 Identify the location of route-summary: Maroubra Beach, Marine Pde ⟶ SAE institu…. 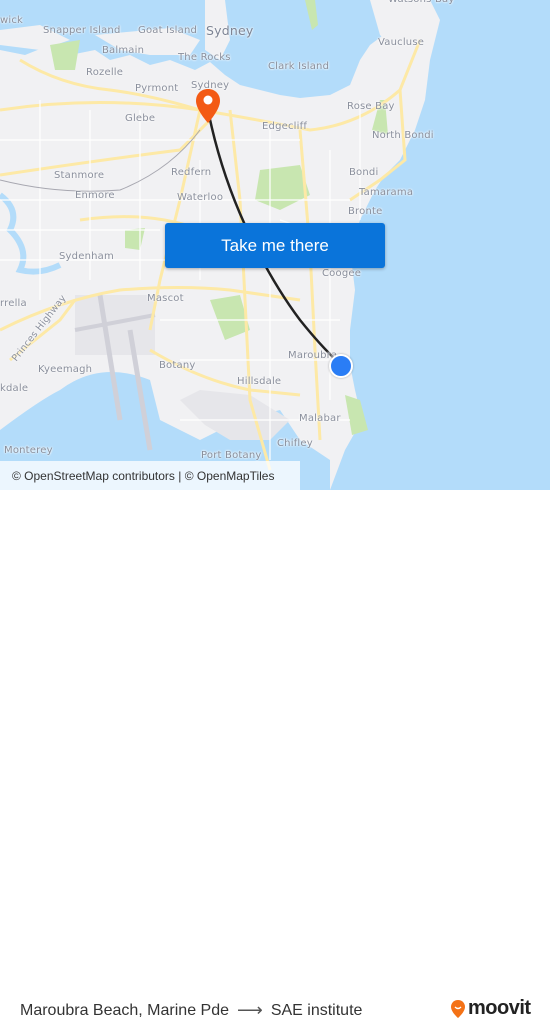
(191, 1010).